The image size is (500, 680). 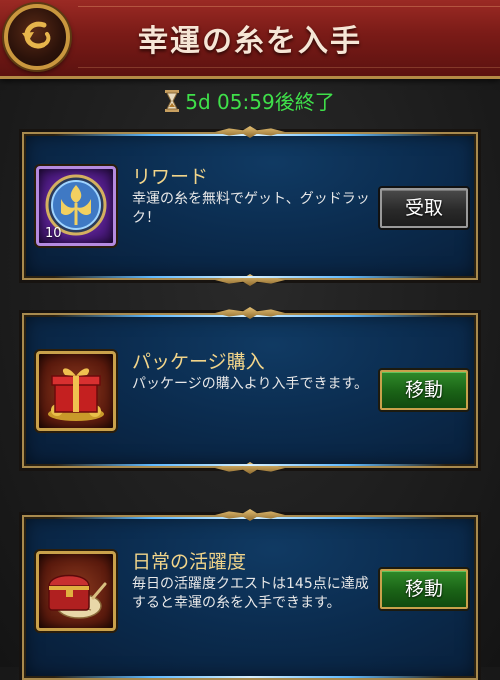 What do you see at coordinates (172, 103) in the screenshot?
I see `hourglass-icon` at bounding box center [172, 103].